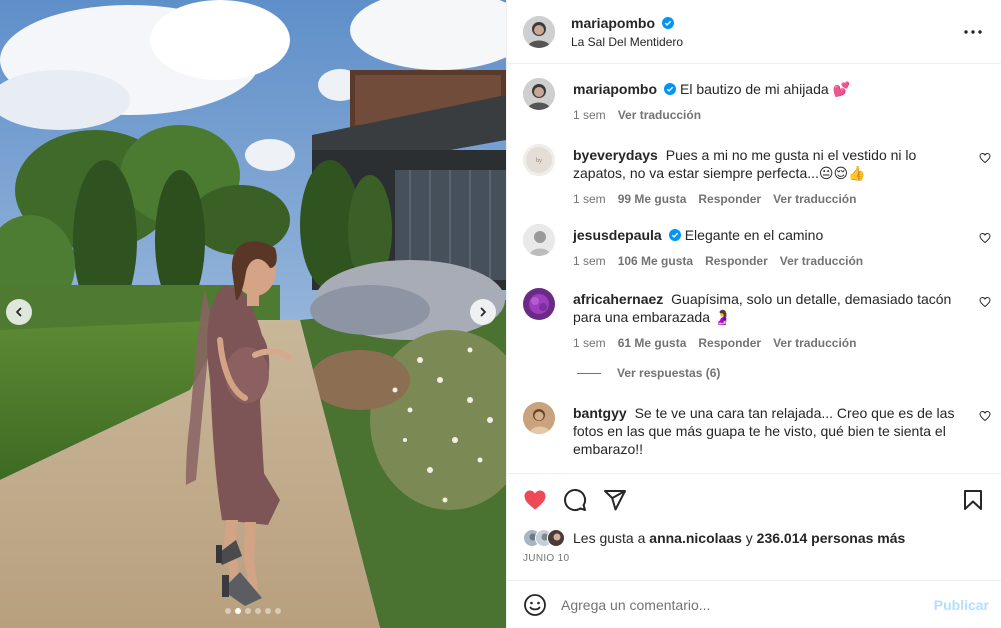  I want to click on svg-text: by, so click(539, 161).